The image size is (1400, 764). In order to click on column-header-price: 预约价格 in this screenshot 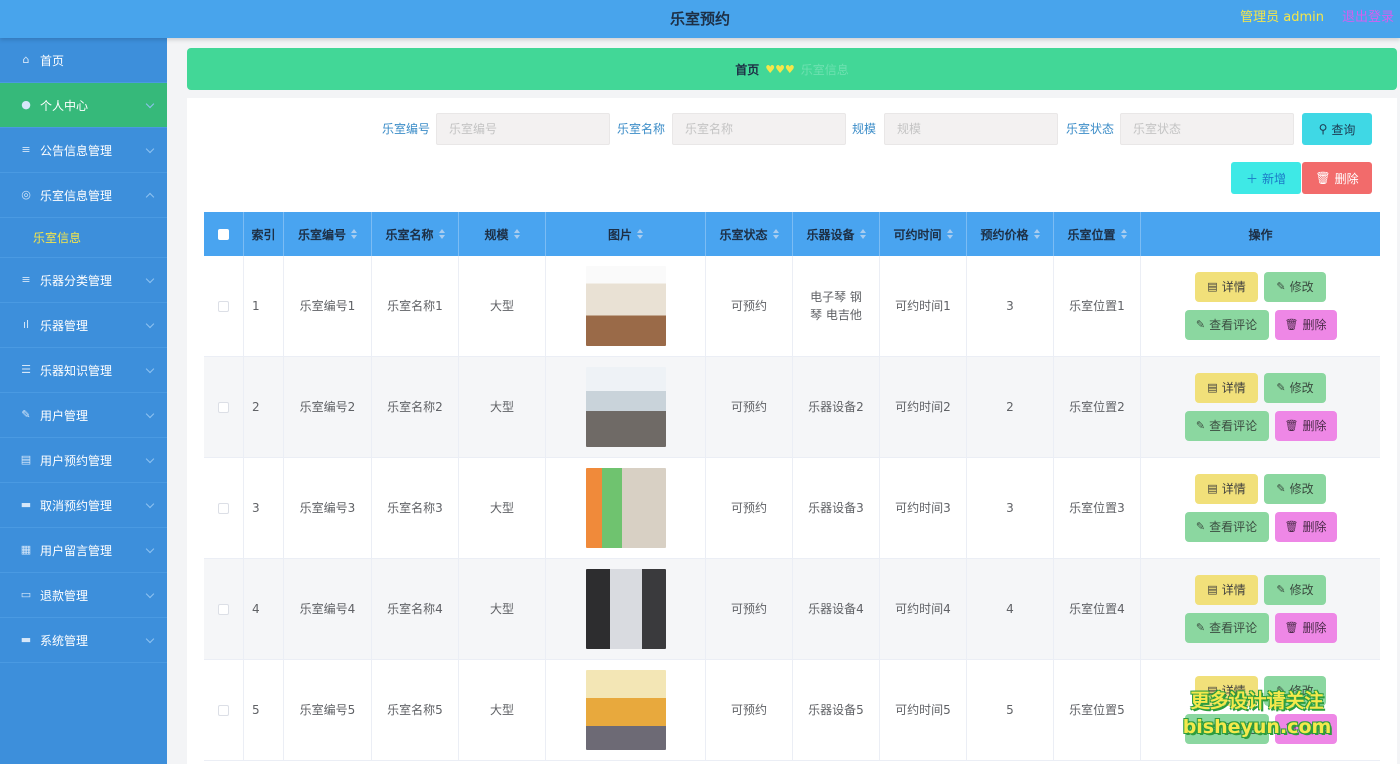, I will do `click(1010, 234)`.